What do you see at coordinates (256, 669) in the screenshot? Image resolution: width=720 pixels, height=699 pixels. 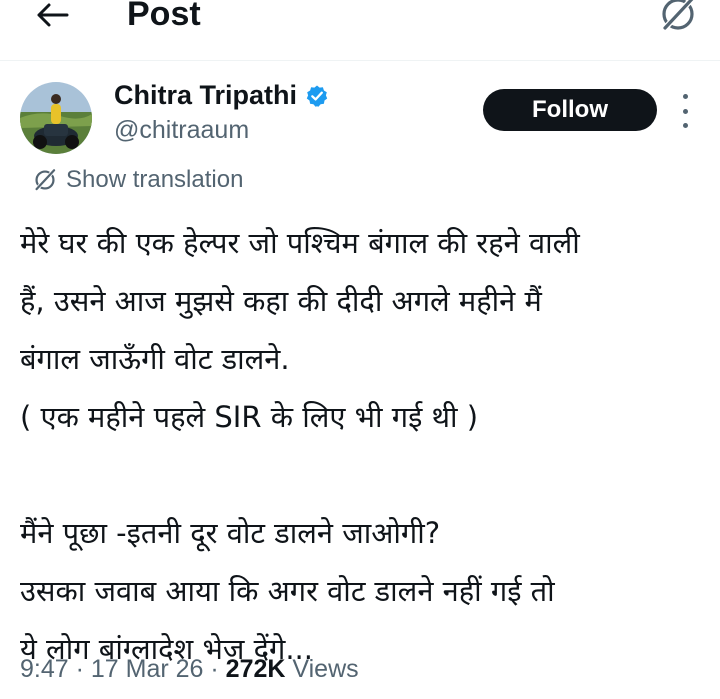 I see `views-count: 272K` at bounding box center [256, 669].